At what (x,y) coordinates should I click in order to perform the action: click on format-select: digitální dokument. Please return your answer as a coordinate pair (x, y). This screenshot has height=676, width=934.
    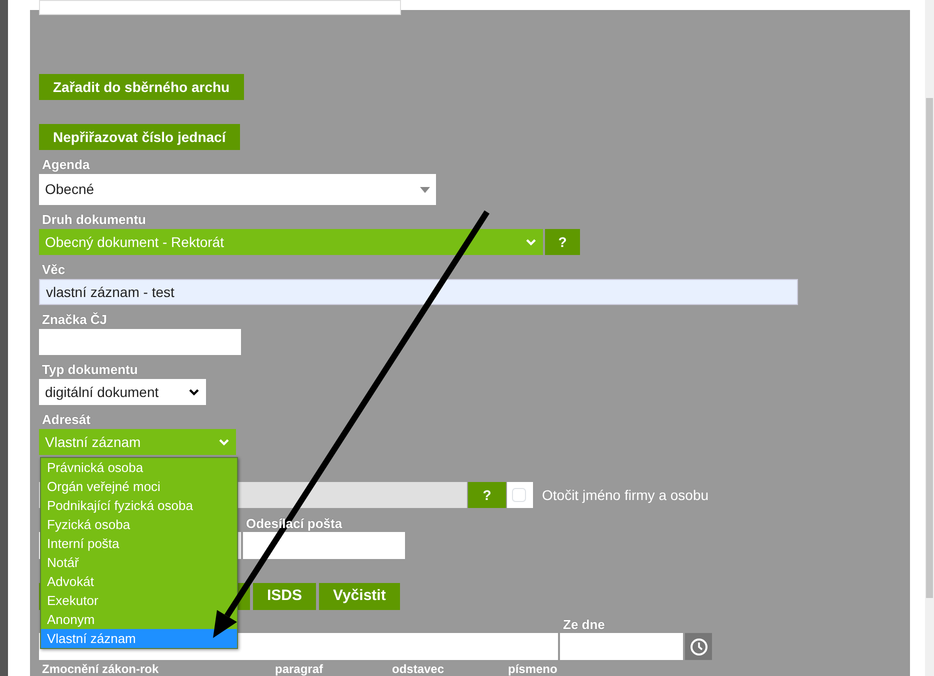
    Looking at the image, I should click on (122, 392).